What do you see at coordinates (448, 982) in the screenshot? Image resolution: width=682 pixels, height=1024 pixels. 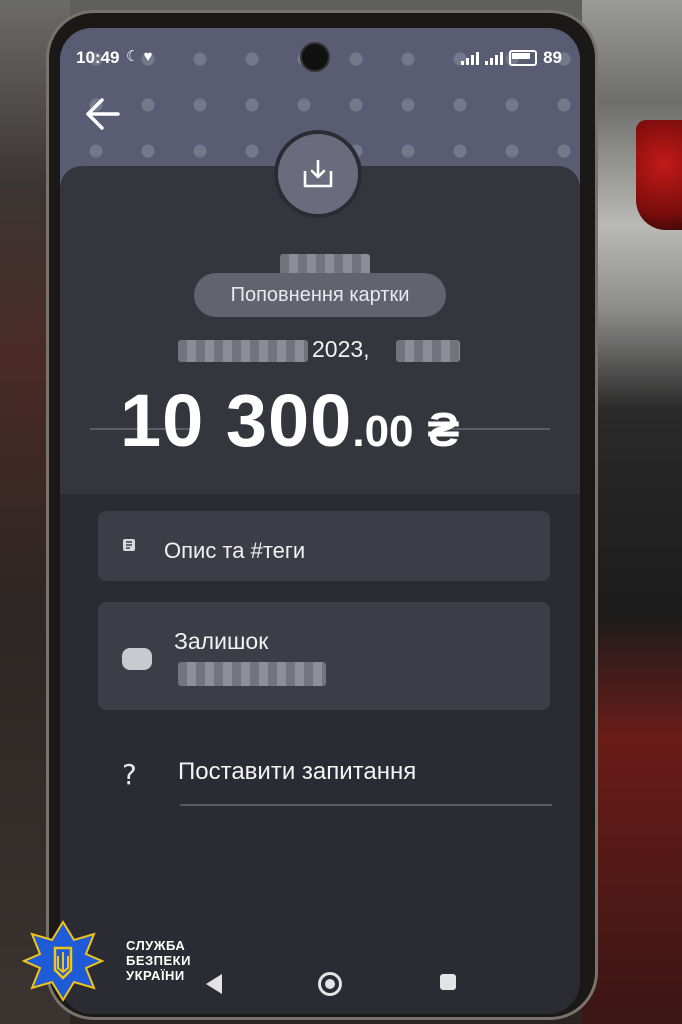 I see `nav-recents-icon` at bounding box center [448, 982].